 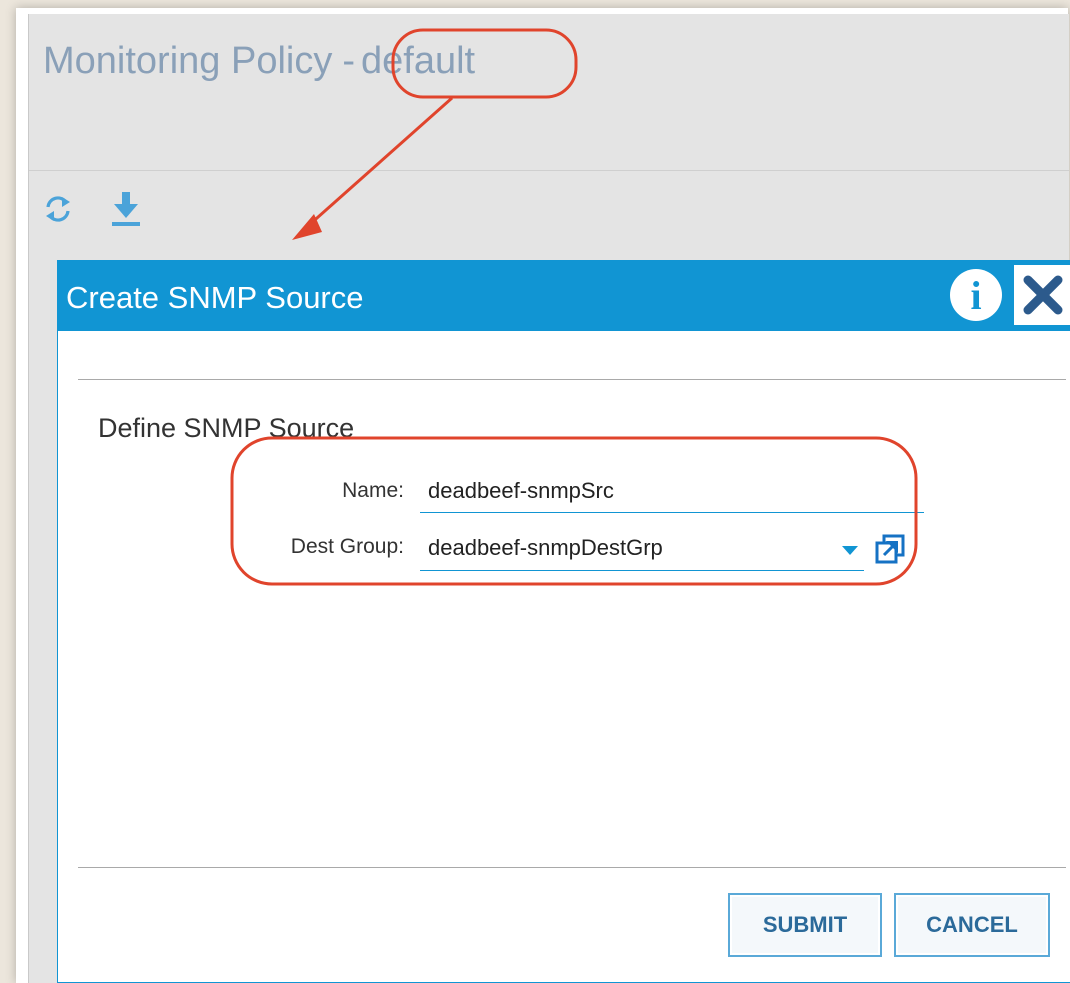 What do you see at coordinates (672, 492) in the screenshot?
I see `name-input: deadbeef-snmpSrc` at bounding box center [672, 492].